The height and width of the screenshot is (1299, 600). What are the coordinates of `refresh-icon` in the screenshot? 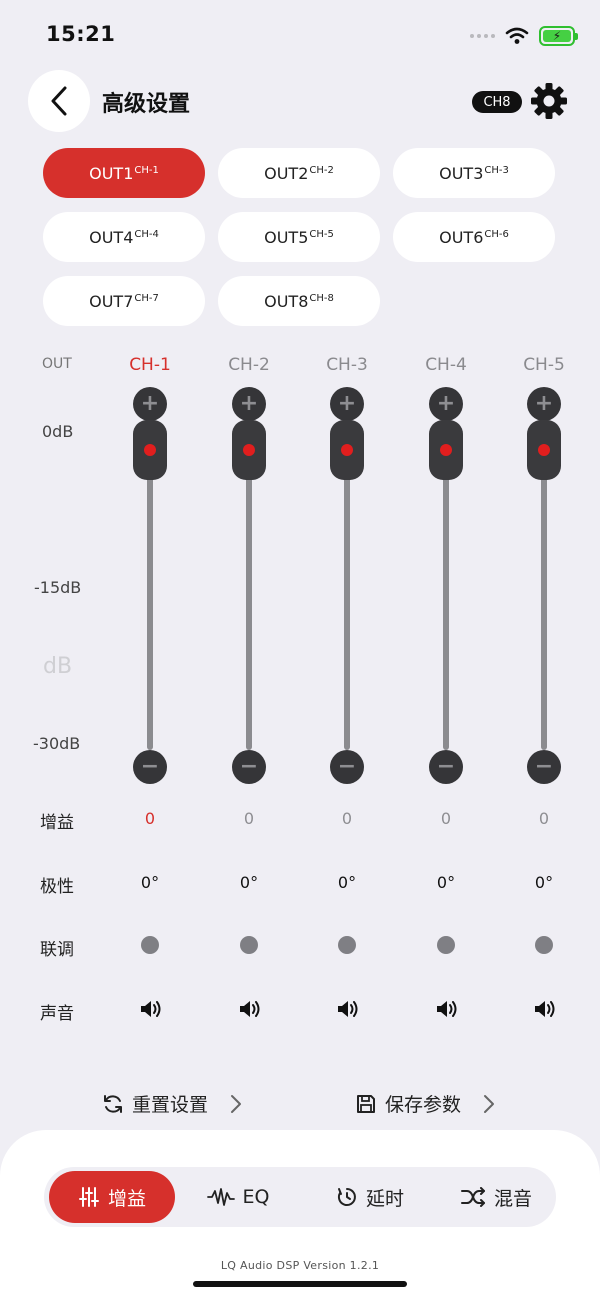 It's located at (113, 1103).